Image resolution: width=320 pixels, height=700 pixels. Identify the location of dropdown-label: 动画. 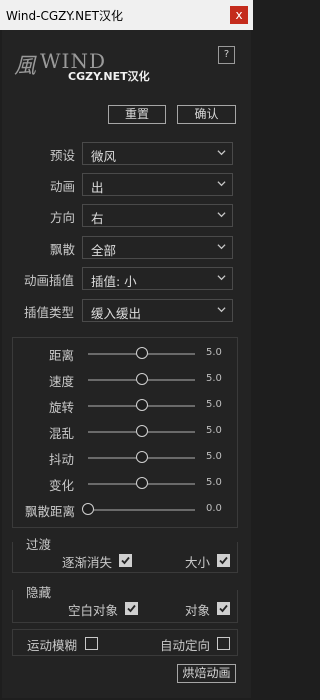
(63, 186).